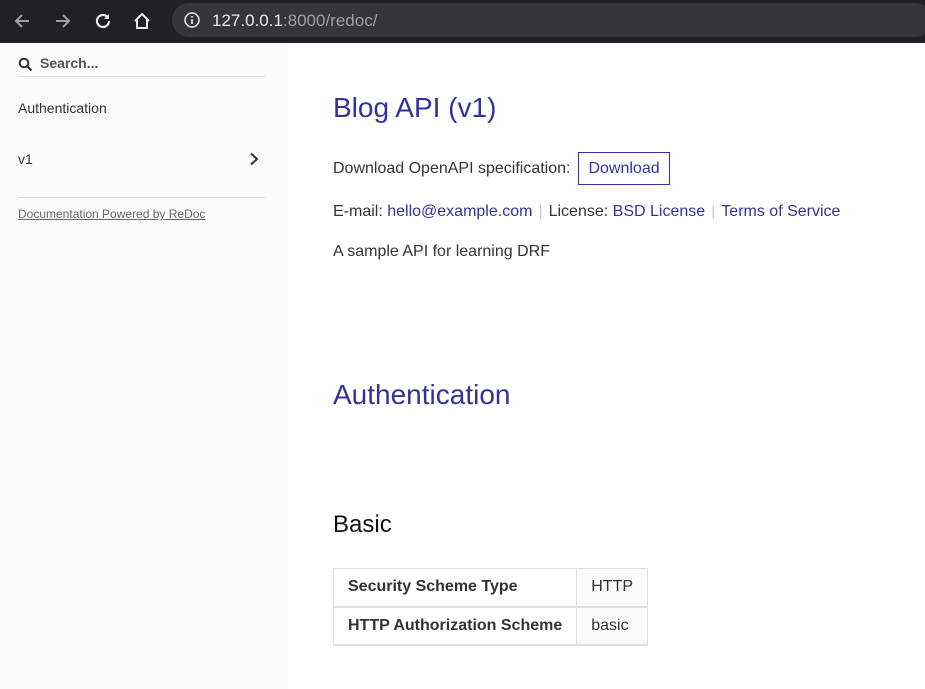 Image resolution: width=925 pixels, height=689 pixels. I want to click on email-link: hello@example.com, so click(459, 211).